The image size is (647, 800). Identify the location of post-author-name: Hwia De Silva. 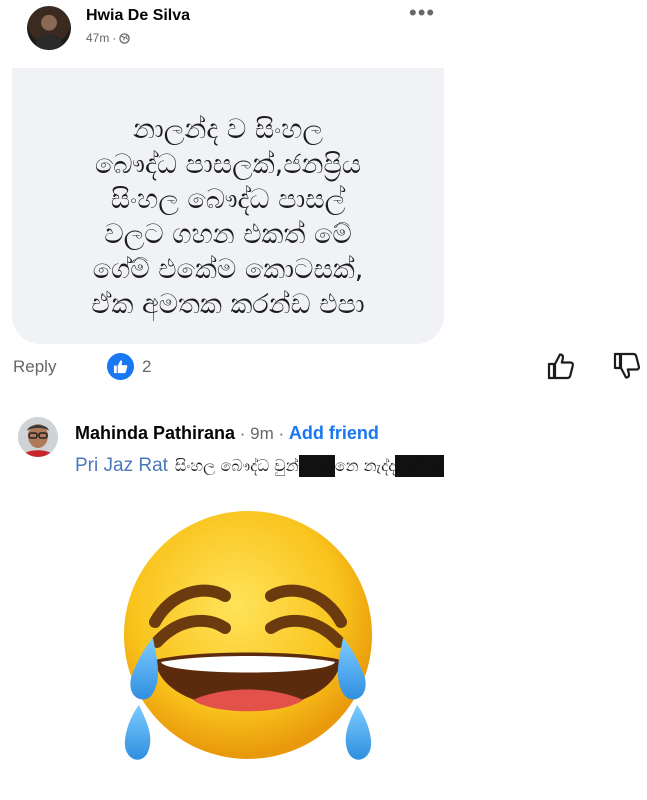
(138, 16).